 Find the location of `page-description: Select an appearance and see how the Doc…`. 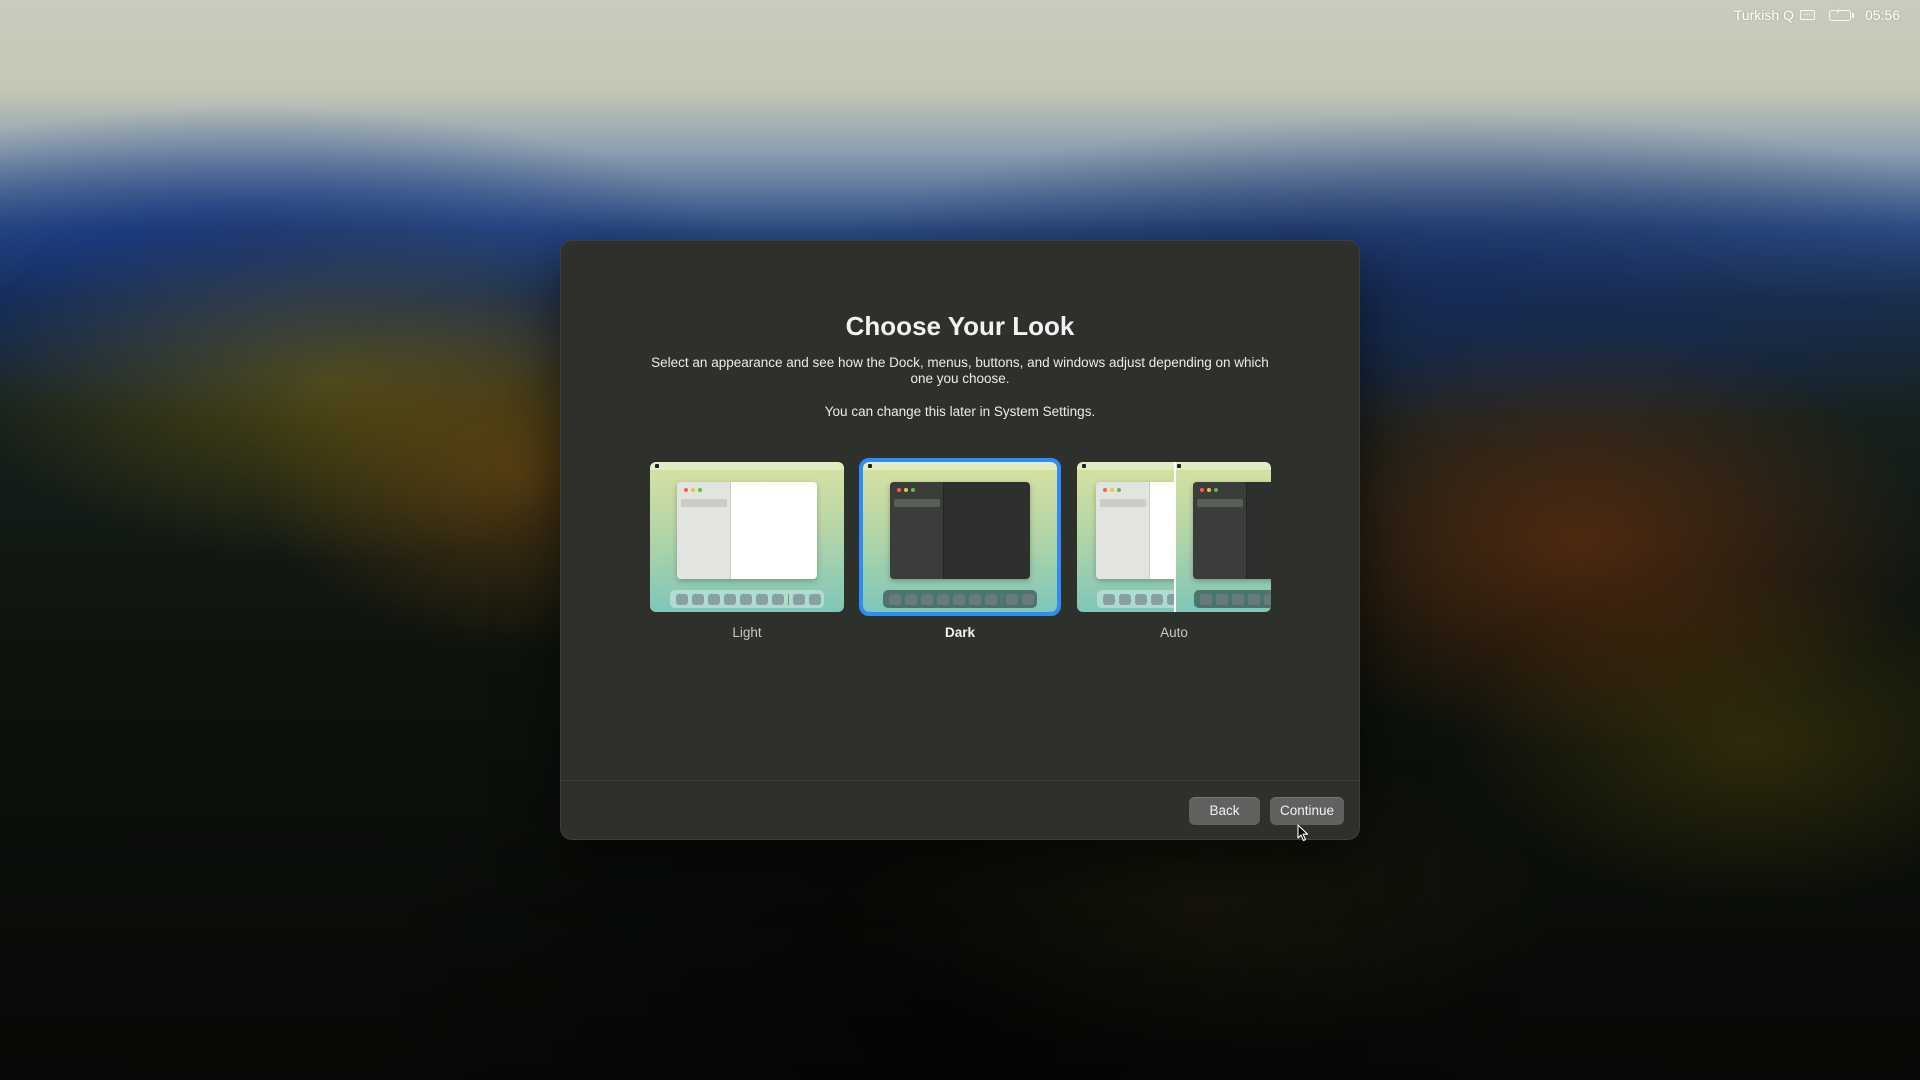

page-description: Select an appearance and see how the Doc… is located at coordinates (960, 370).